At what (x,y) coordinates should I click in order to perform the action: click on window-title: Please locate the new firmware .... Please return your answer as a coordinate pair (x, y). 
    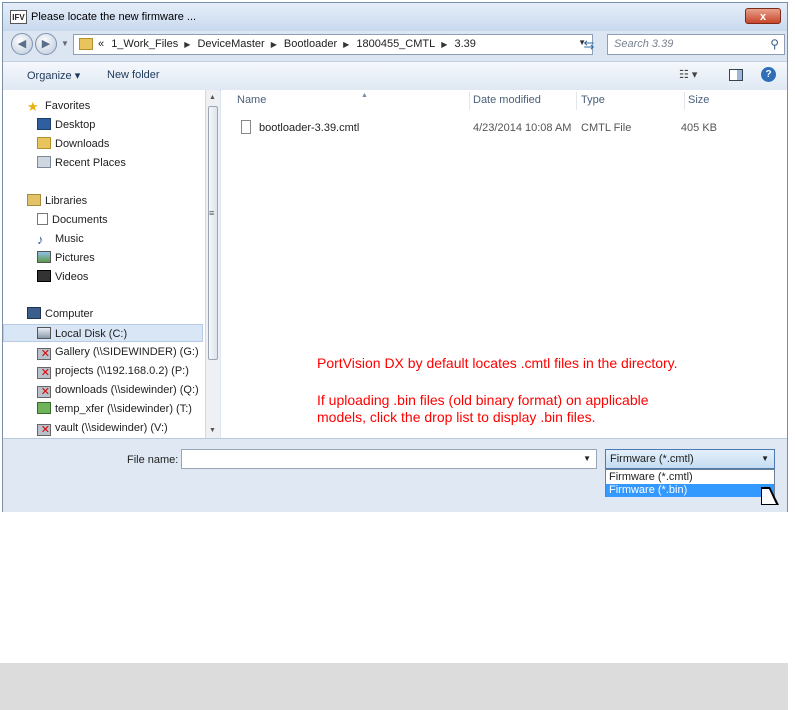
    Looking at the image, I should click on (114, 17).